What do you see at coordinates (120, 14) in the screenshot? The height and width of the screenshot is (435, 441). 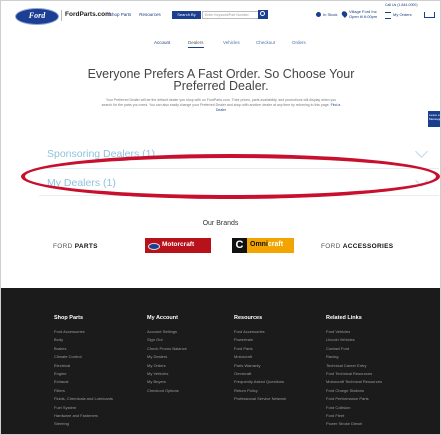 I see `nav-shop-parts: Shop Parts` at bounding box center [120, 14].